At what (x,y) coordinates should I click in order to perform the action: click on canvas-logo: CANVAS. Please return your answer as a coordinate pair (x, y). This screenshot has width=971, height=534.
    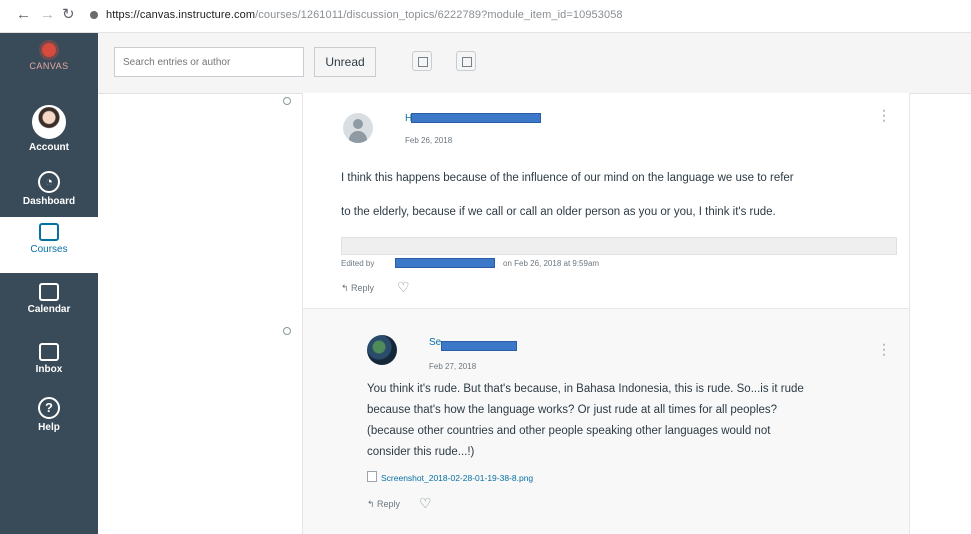
    Looking at the image, I should click on (49, 65).